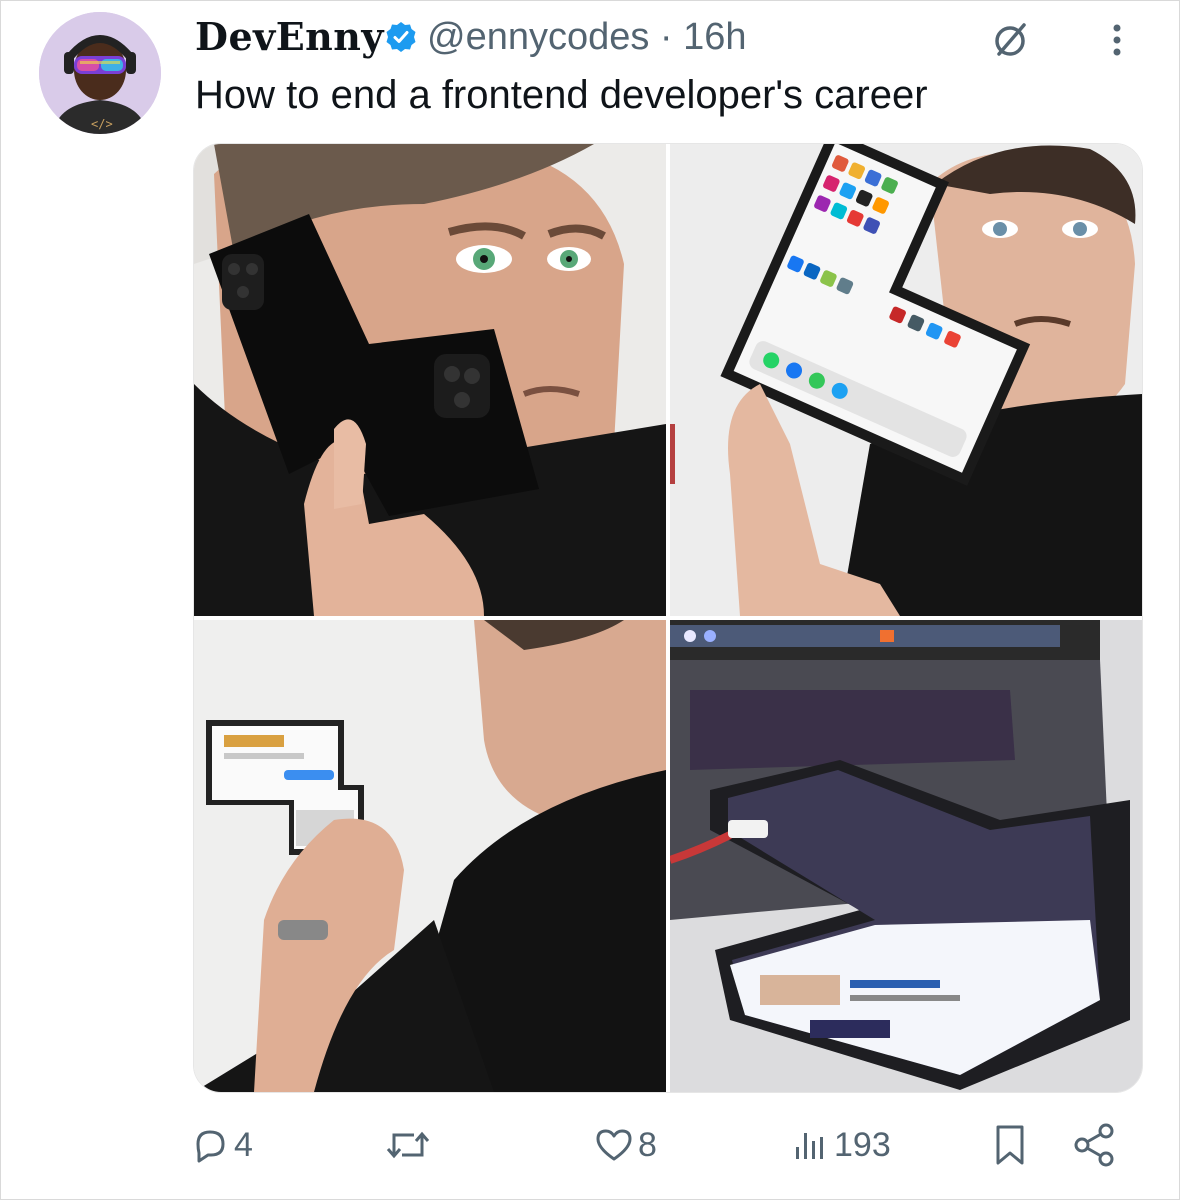 The height and width of the screenshot is (1200, 1180). I want to click on views-icon, so click(809, 1146).